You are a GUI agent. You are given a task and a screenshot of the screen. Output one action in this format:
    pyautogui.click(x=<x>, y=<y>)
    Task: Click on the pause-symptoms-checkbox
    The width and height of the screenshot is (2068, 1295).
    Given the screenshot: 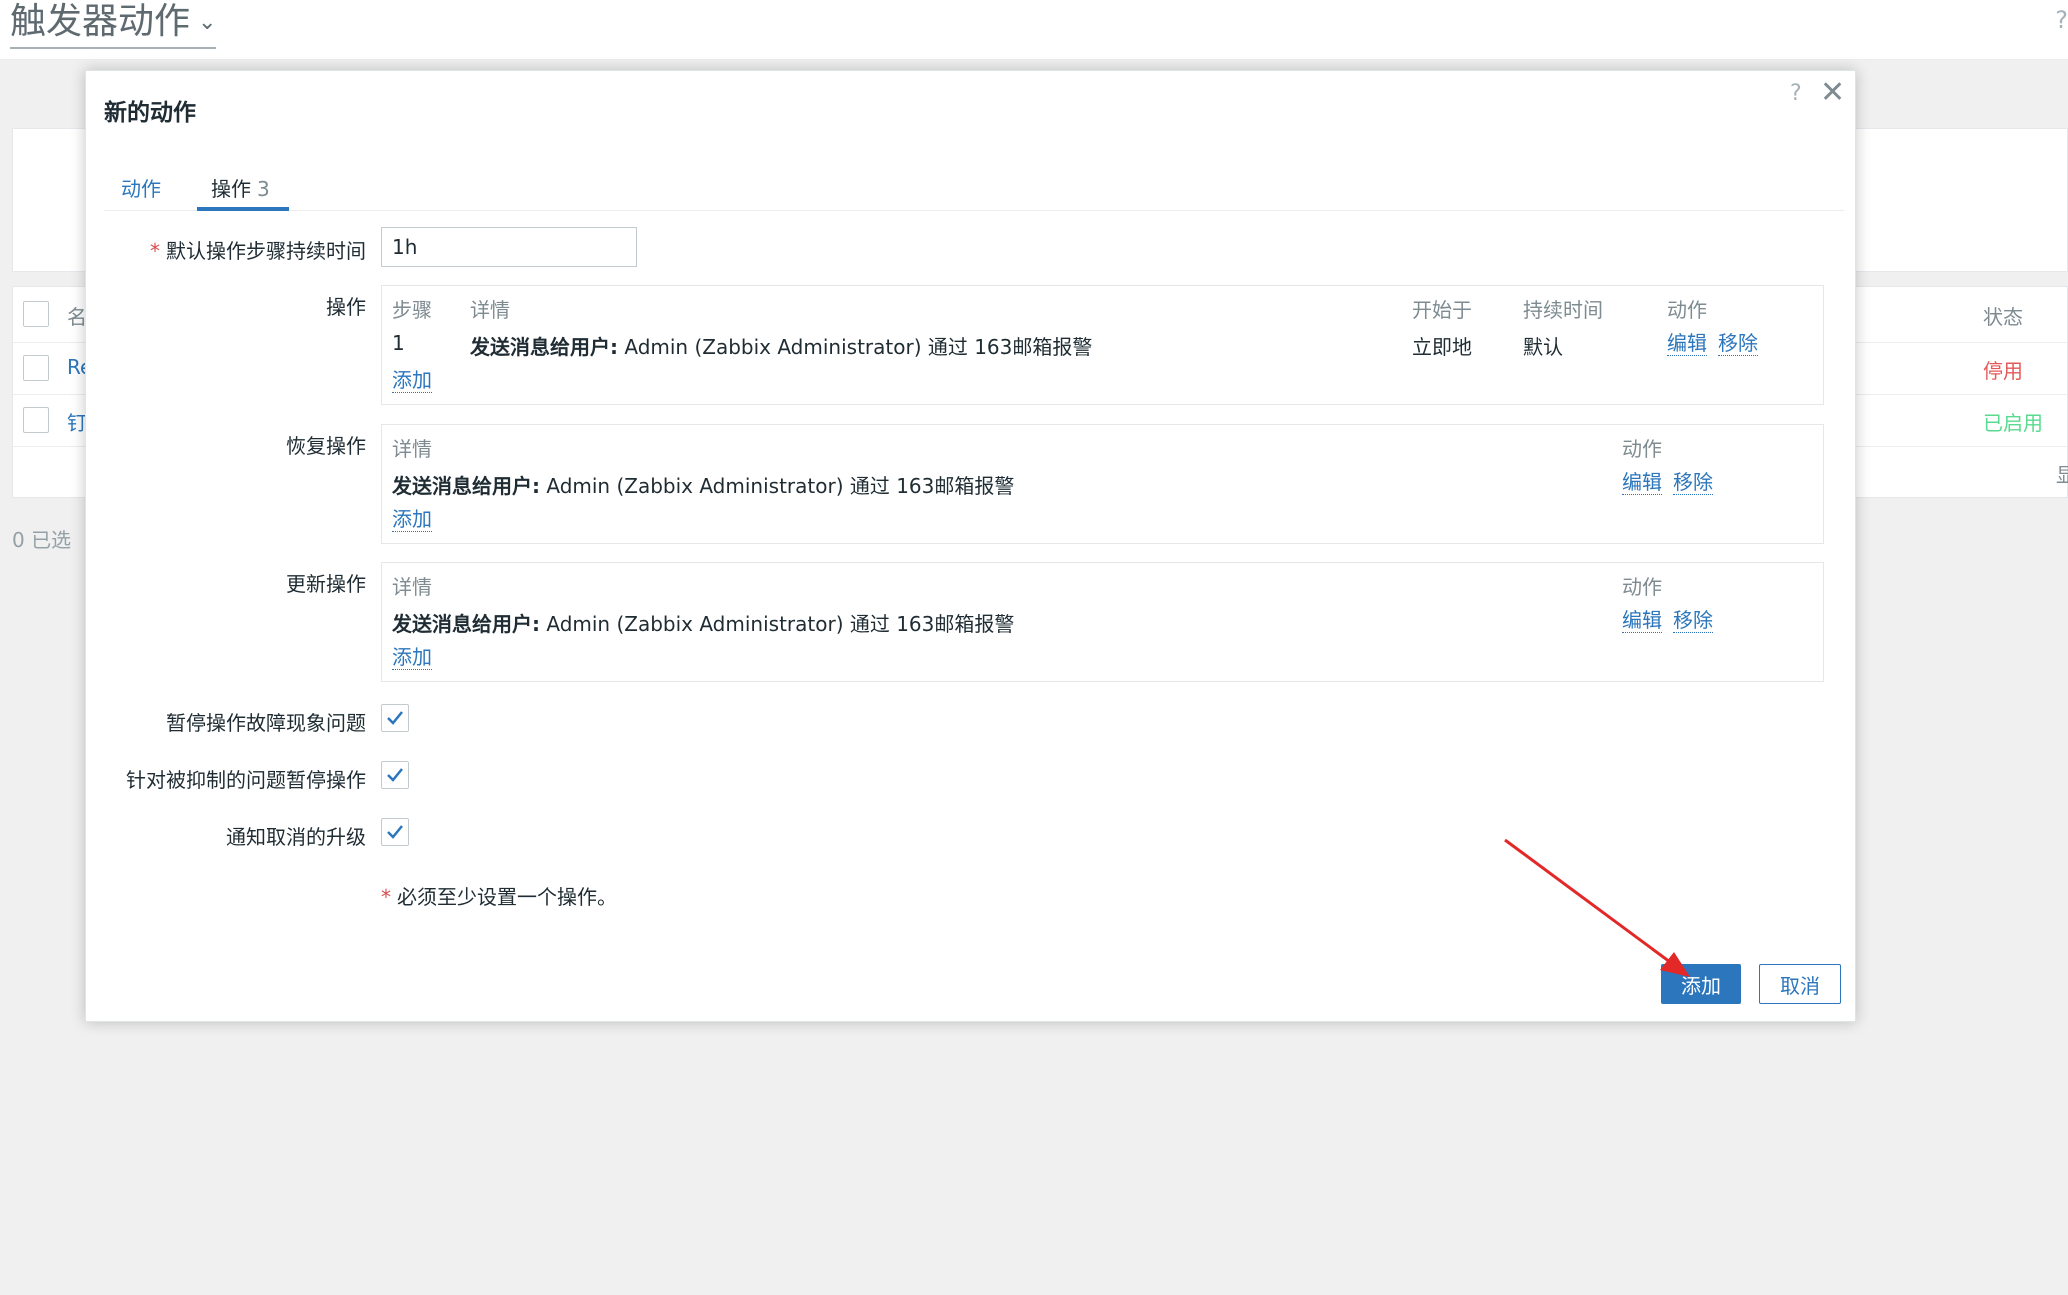 What is the action you would take?
    pyautogui.click(x=395, y=718)
    